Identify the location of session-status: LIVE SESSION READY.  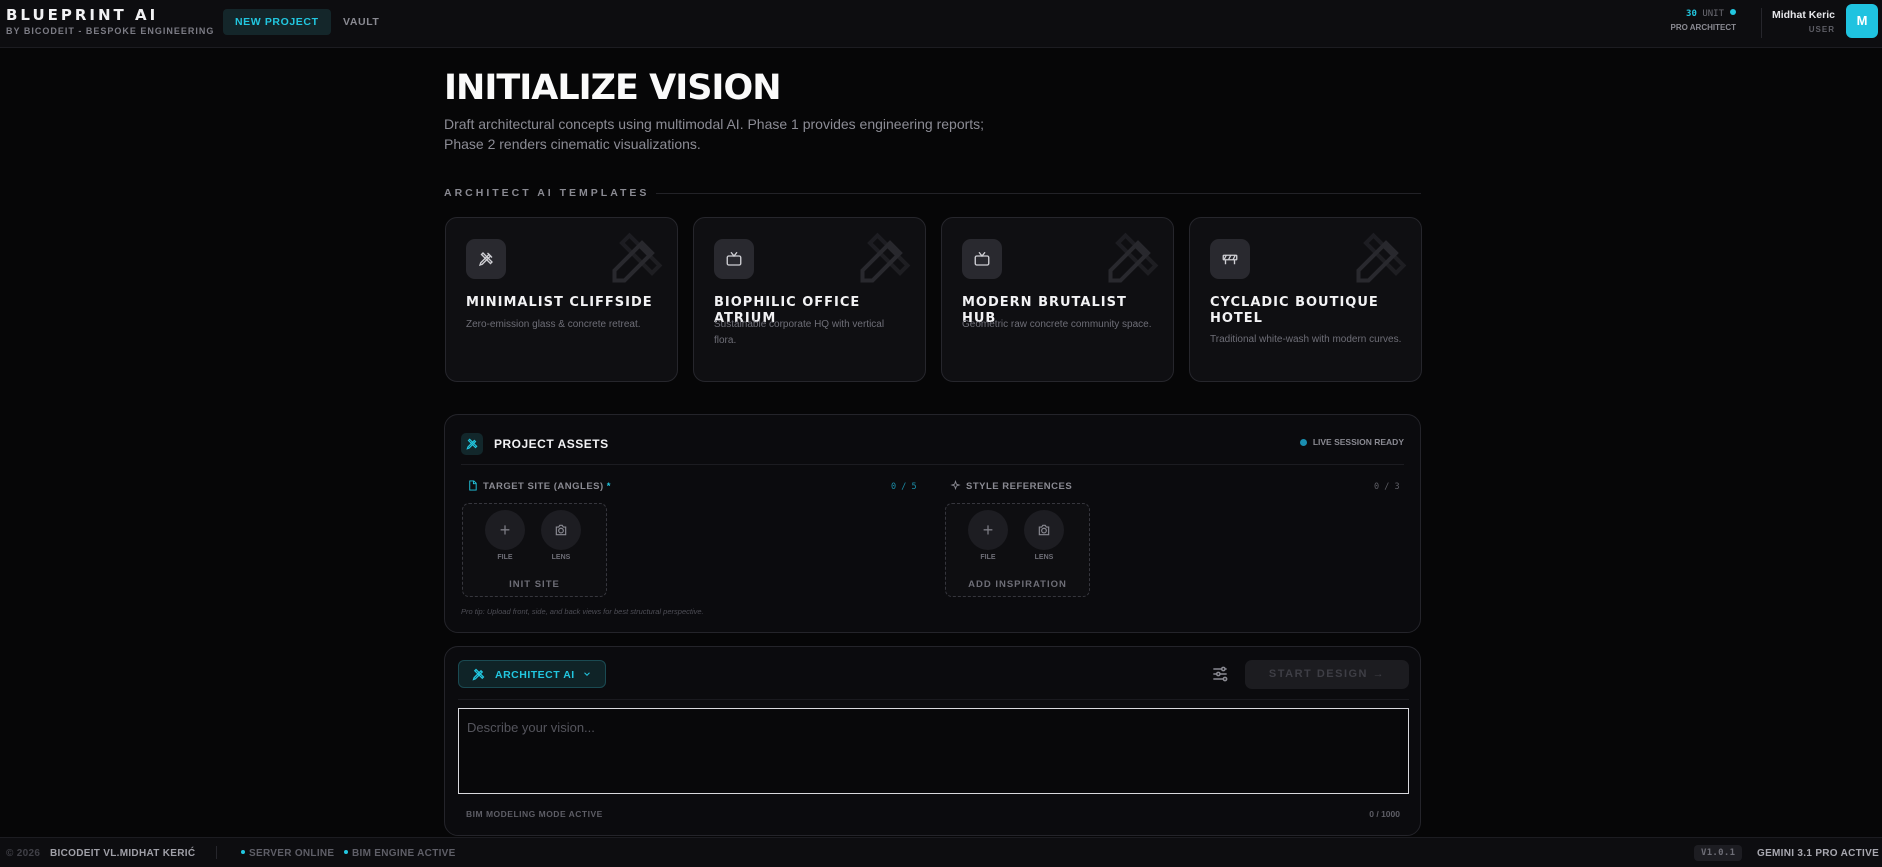
(1351, 442).